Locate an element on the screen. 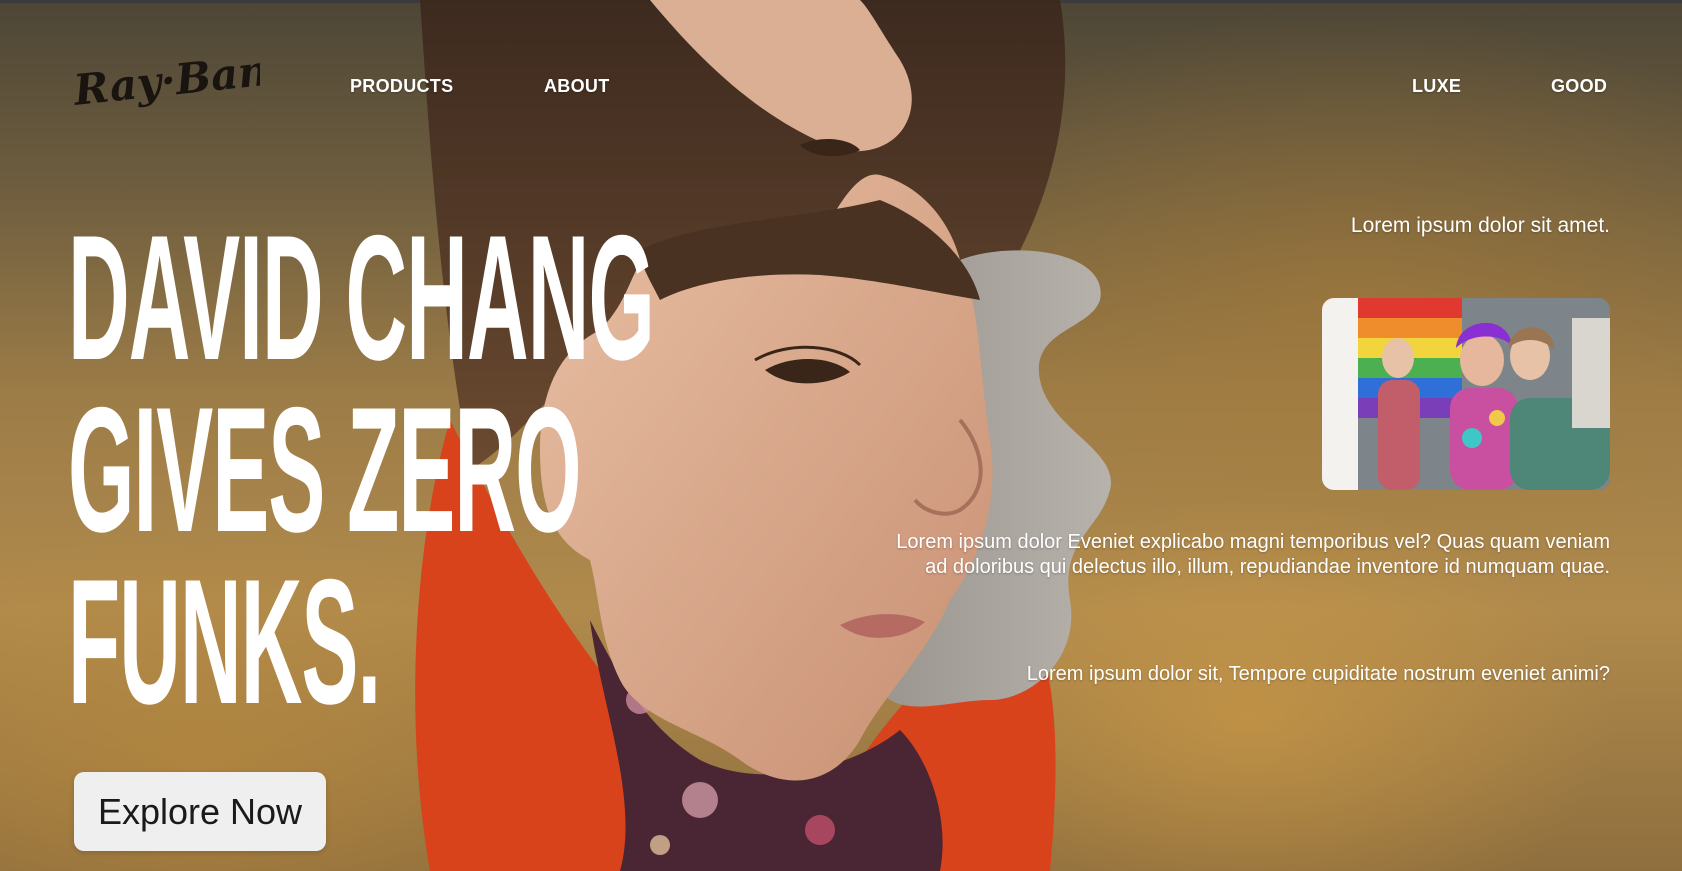  explore-now-button: Explore Now is located at coordinates (200, 811).